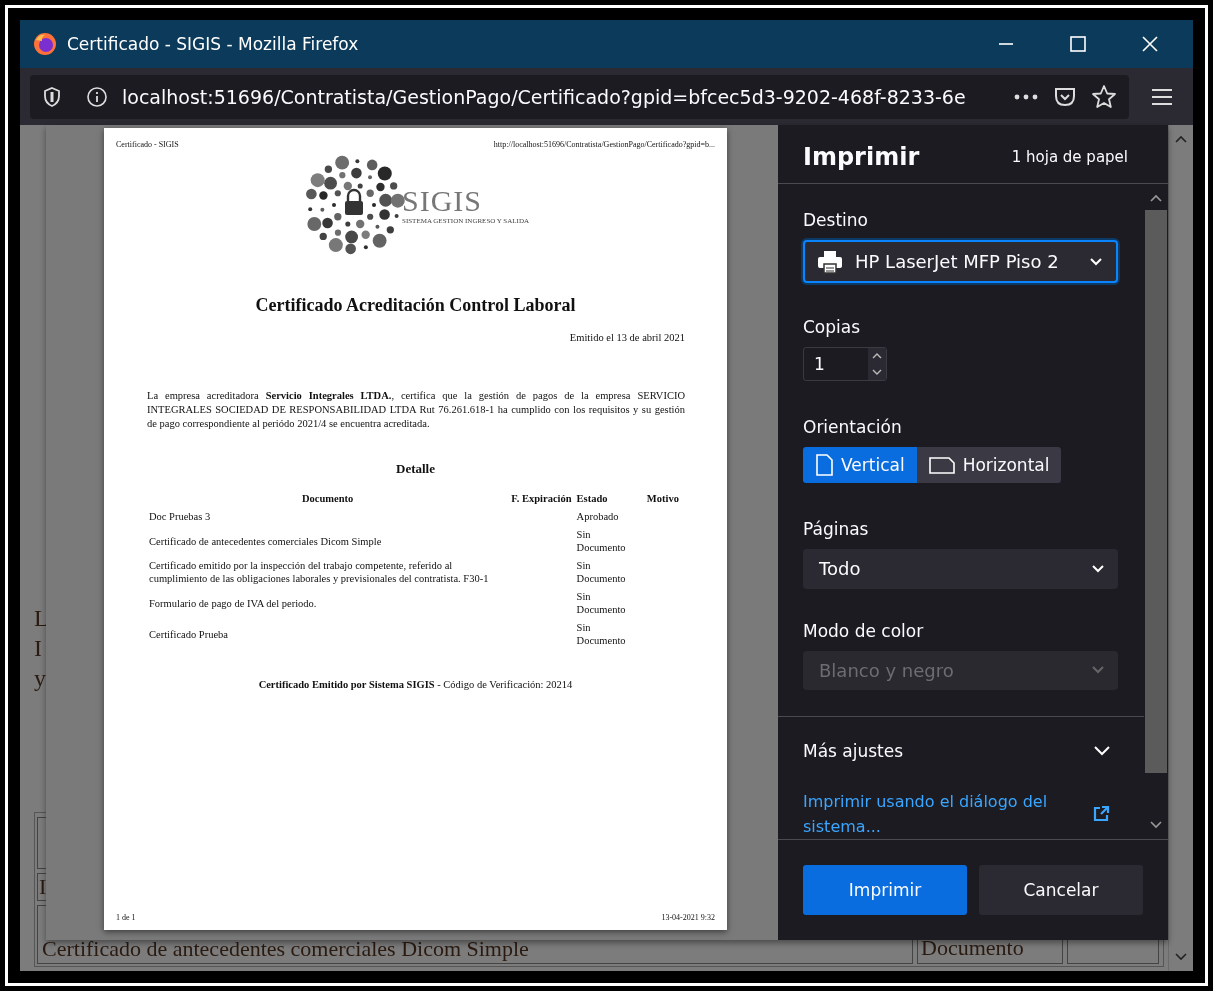 Image resolution: width=1213 pixels, height=991 pixels. What do you see at coordinates (265, 541) in the screenshot?
I see `document-cell-text: Certificado de antecedentes comerciales Dicom Simple` at bounding box center [265, 541].